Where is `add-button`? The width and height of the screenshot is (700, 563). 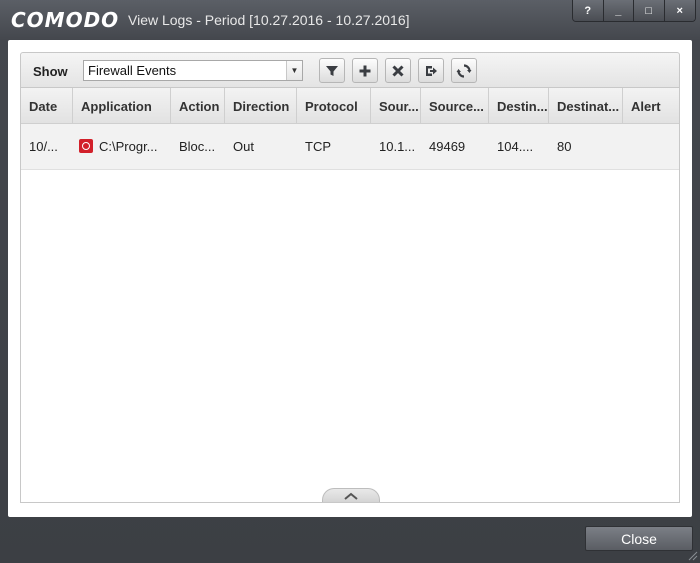 add-button is located at coordinates (365, 70).